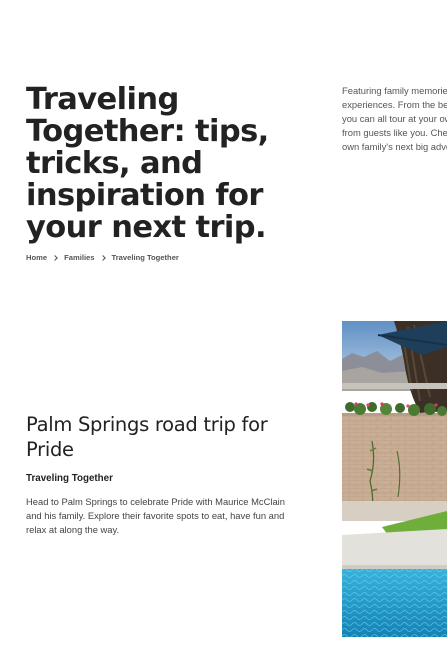 This screenshot has height=670, width=447. Describe the element at coordinates (394, 104) in the screenshot. I see `intro-line: experiences. From the best` at that location.